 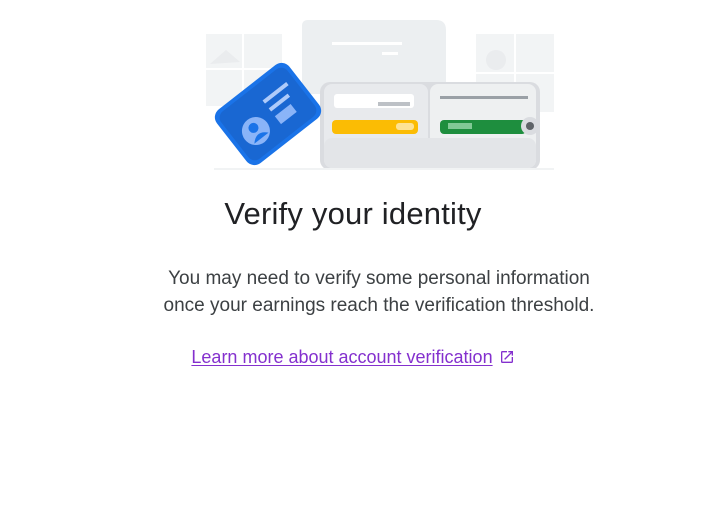 What do you see at coordinates (507, 357) in the screenshot?
I see `open-in-new-icon` at bounding box center [507, 357].